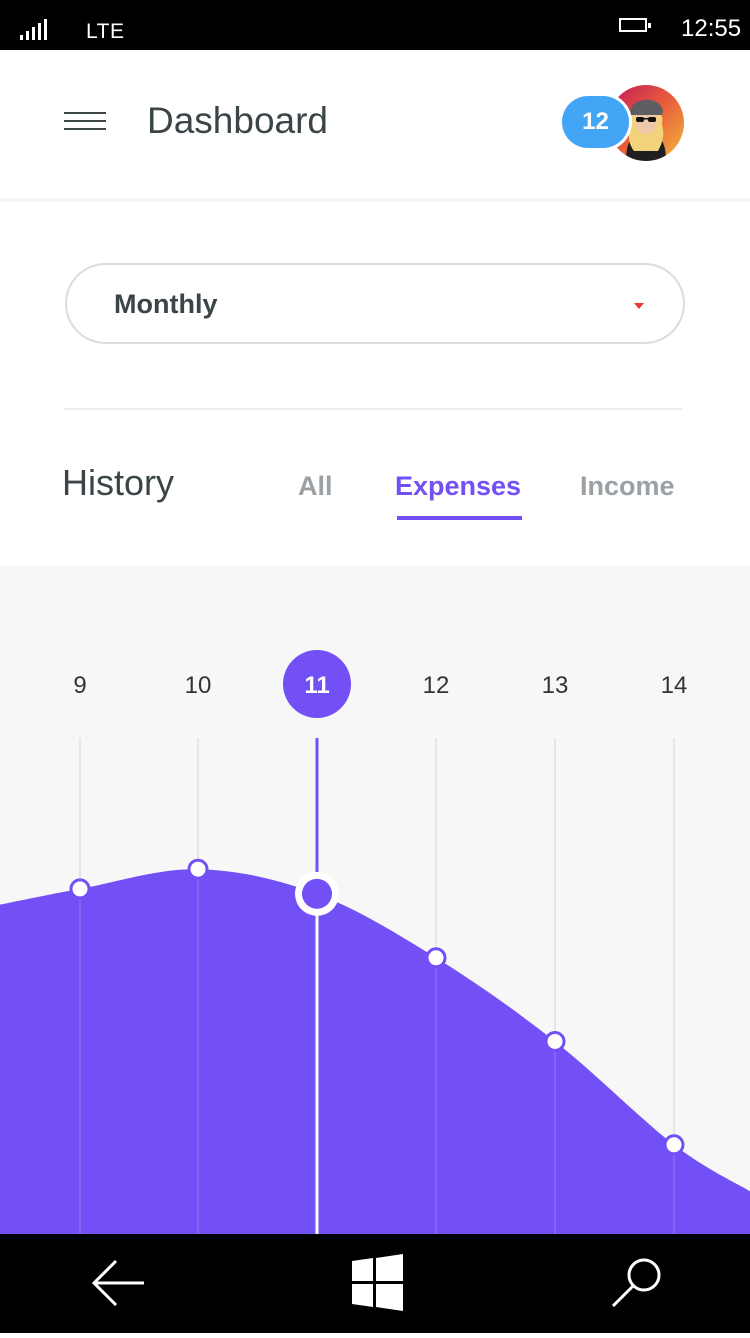 The image size is (750, 1338). Describe the element at coordinates (105, 31) in the screenshot. I see `network-type: LTE` at that location.